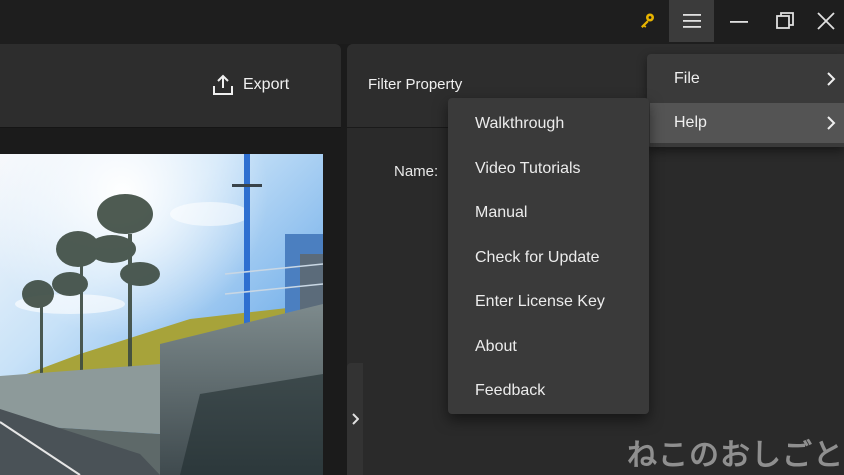 This screenshot has height=475, width=844. I want to click on export-label: Export, so click(266, 84).